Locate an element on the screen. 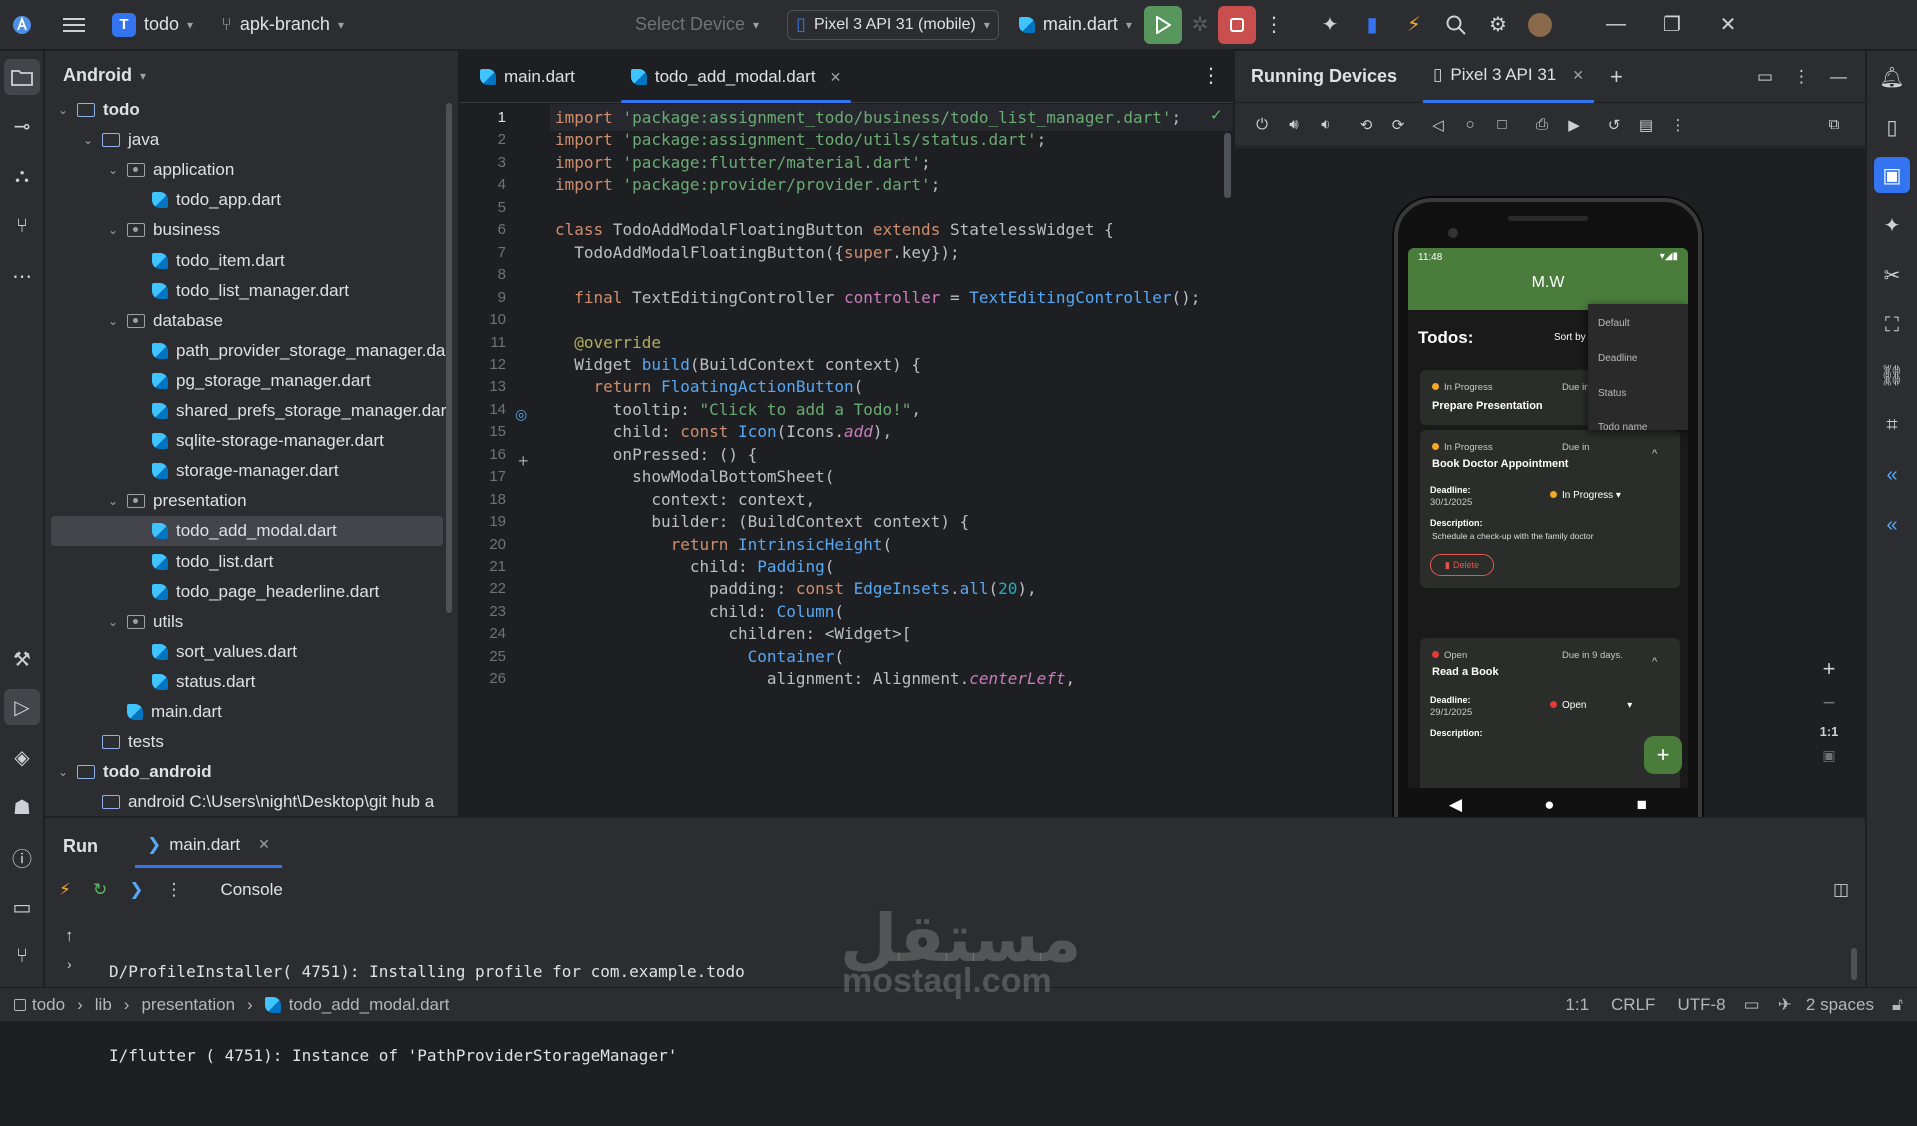 The width and height of the screenshot is (1917, 1126). git-icon: ⑂ is located at coordinates (22, 956).